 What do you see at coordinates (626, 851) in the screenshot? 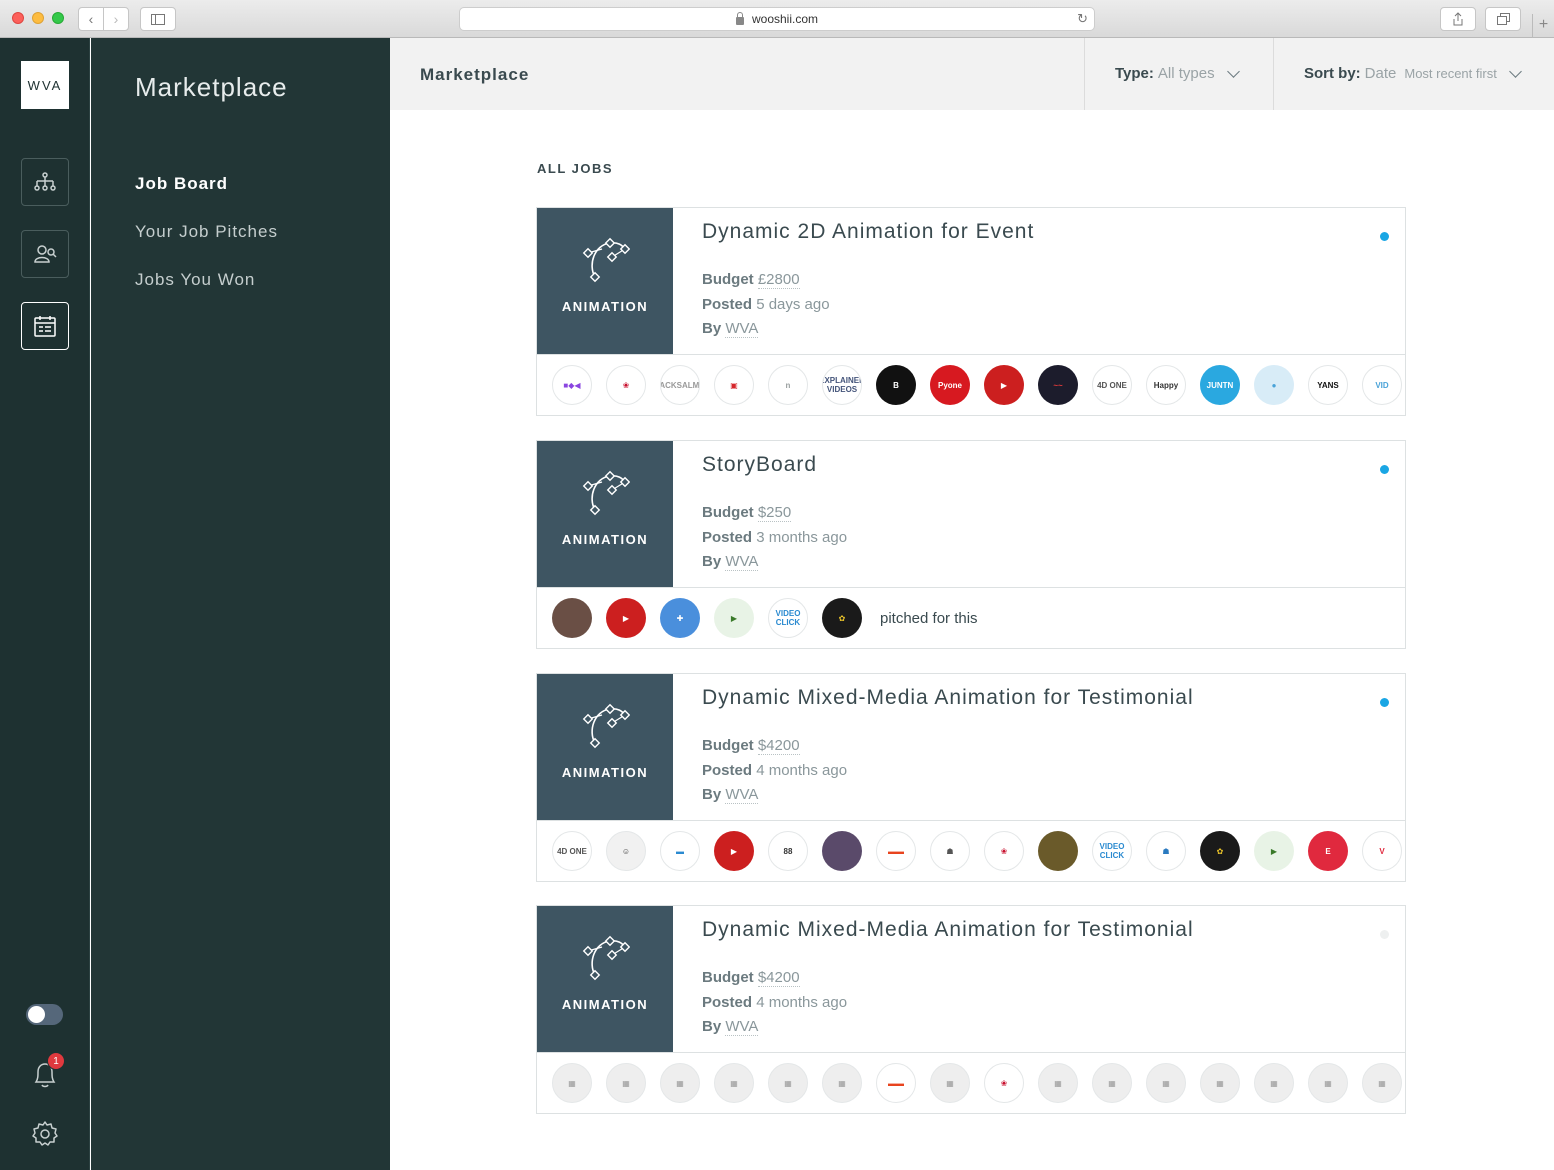
I see `pitcher-avatar: ☺` at bounding box center [626, 851].